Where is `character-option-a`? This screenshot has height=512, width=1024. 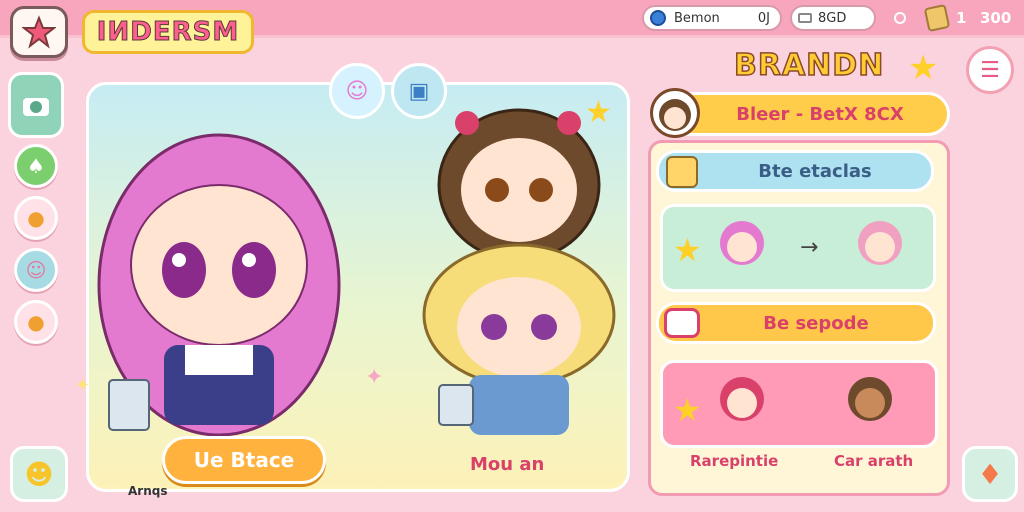 character-option-a is located at coordinates (742, 399).